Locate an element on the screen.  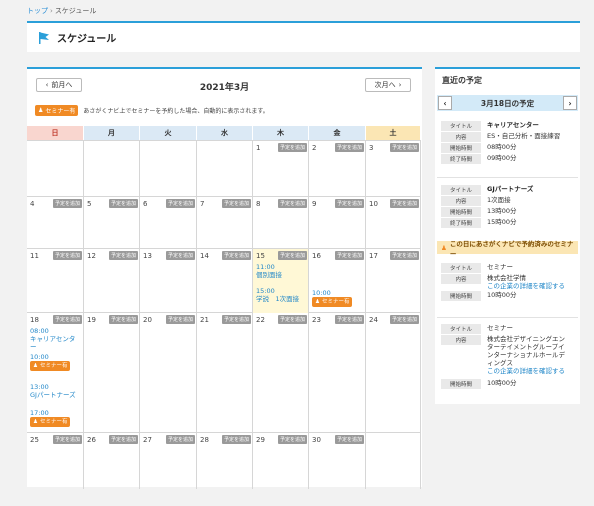
calendar-day-empty is located at coordinates (168, 169).